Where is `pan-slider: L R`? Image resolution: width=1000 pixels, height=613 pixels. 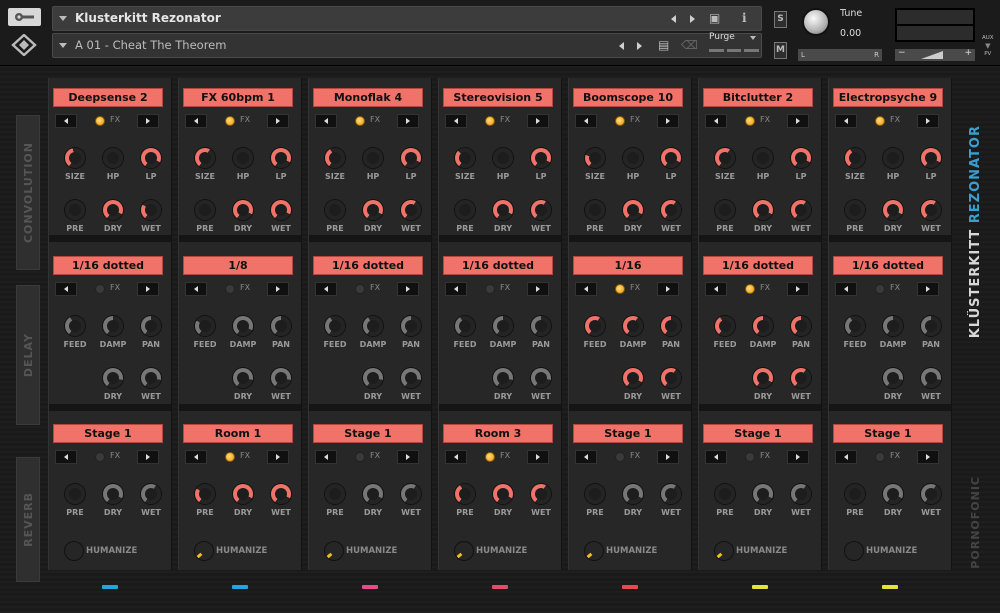 pan-slider: L R is located at coordinates (840, 55).